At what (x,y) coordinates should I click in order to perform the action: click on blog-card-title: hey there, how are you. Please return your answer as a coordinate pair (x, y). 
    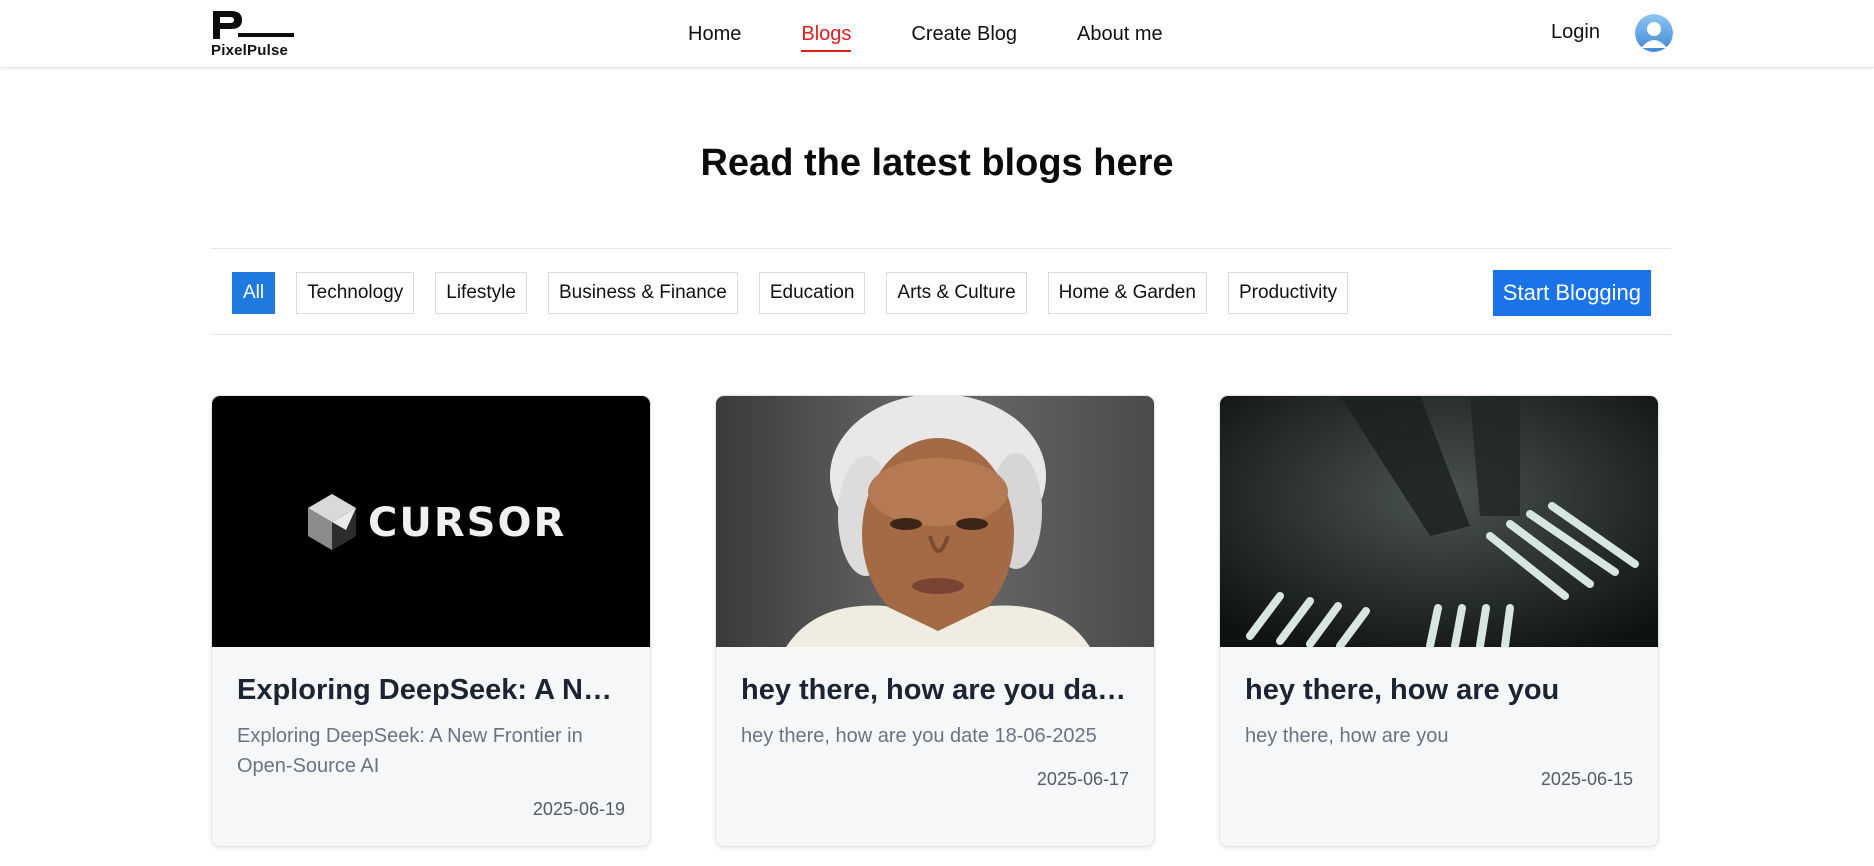
    Looking at the image, I should click on (1402, 690).